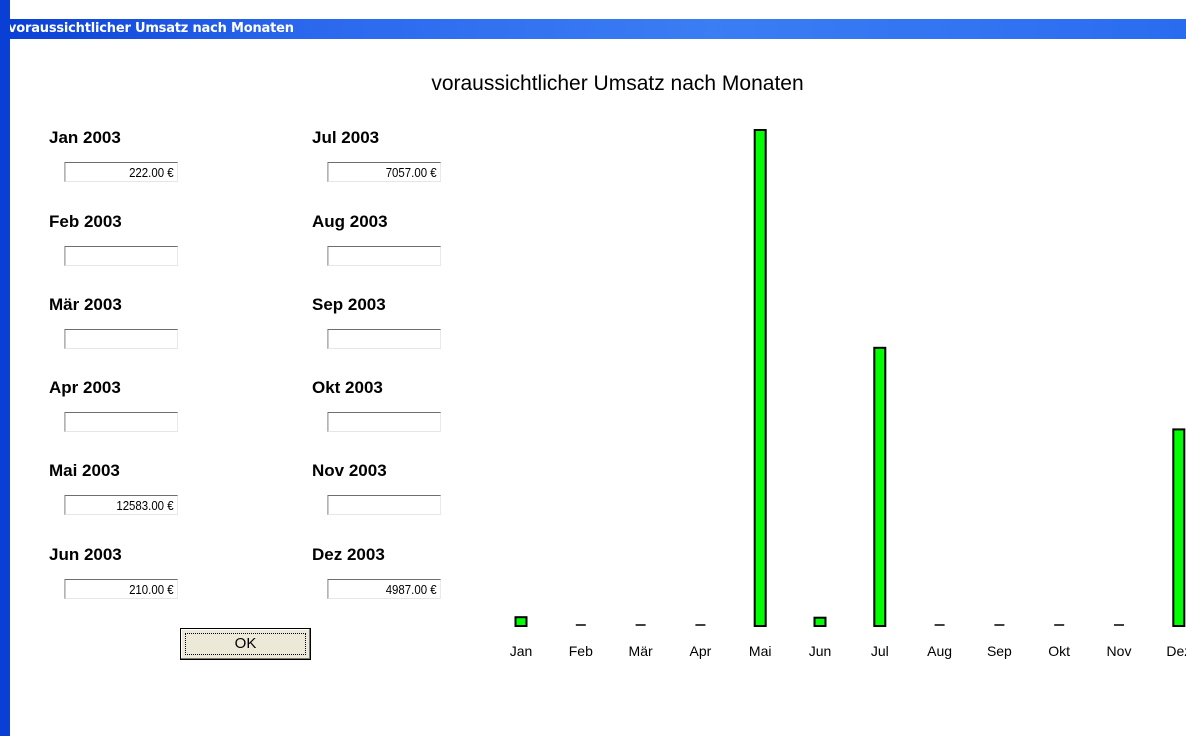 The height and width of the screenshot is (736, 1186). Describe the element at coordinates (760, 651) in the screenshot. I see `x-tick-label: Mai` at that location.